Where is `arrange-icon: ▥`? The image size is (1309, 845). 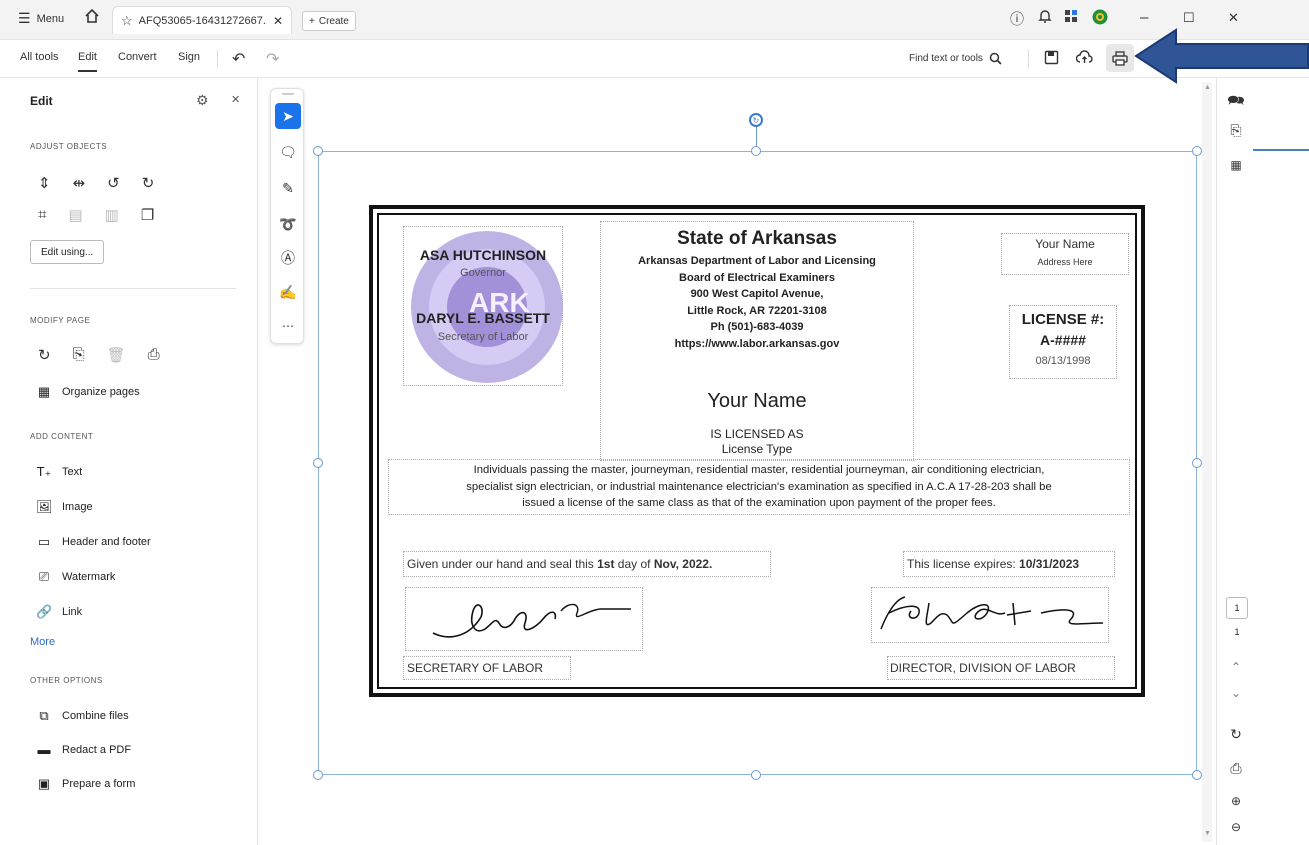 arrange-icon: ▥ is located at coordinates (112, 215).